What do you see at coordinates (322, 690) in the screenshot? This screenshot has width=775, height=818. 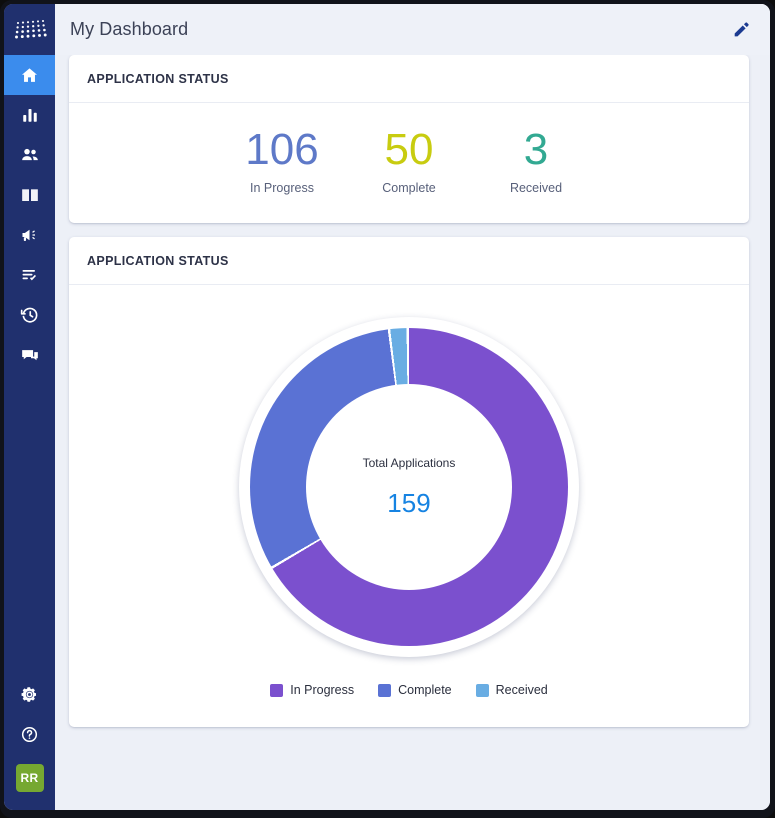 I see `legend-label: In Progress` at bounding box center [322, 690].